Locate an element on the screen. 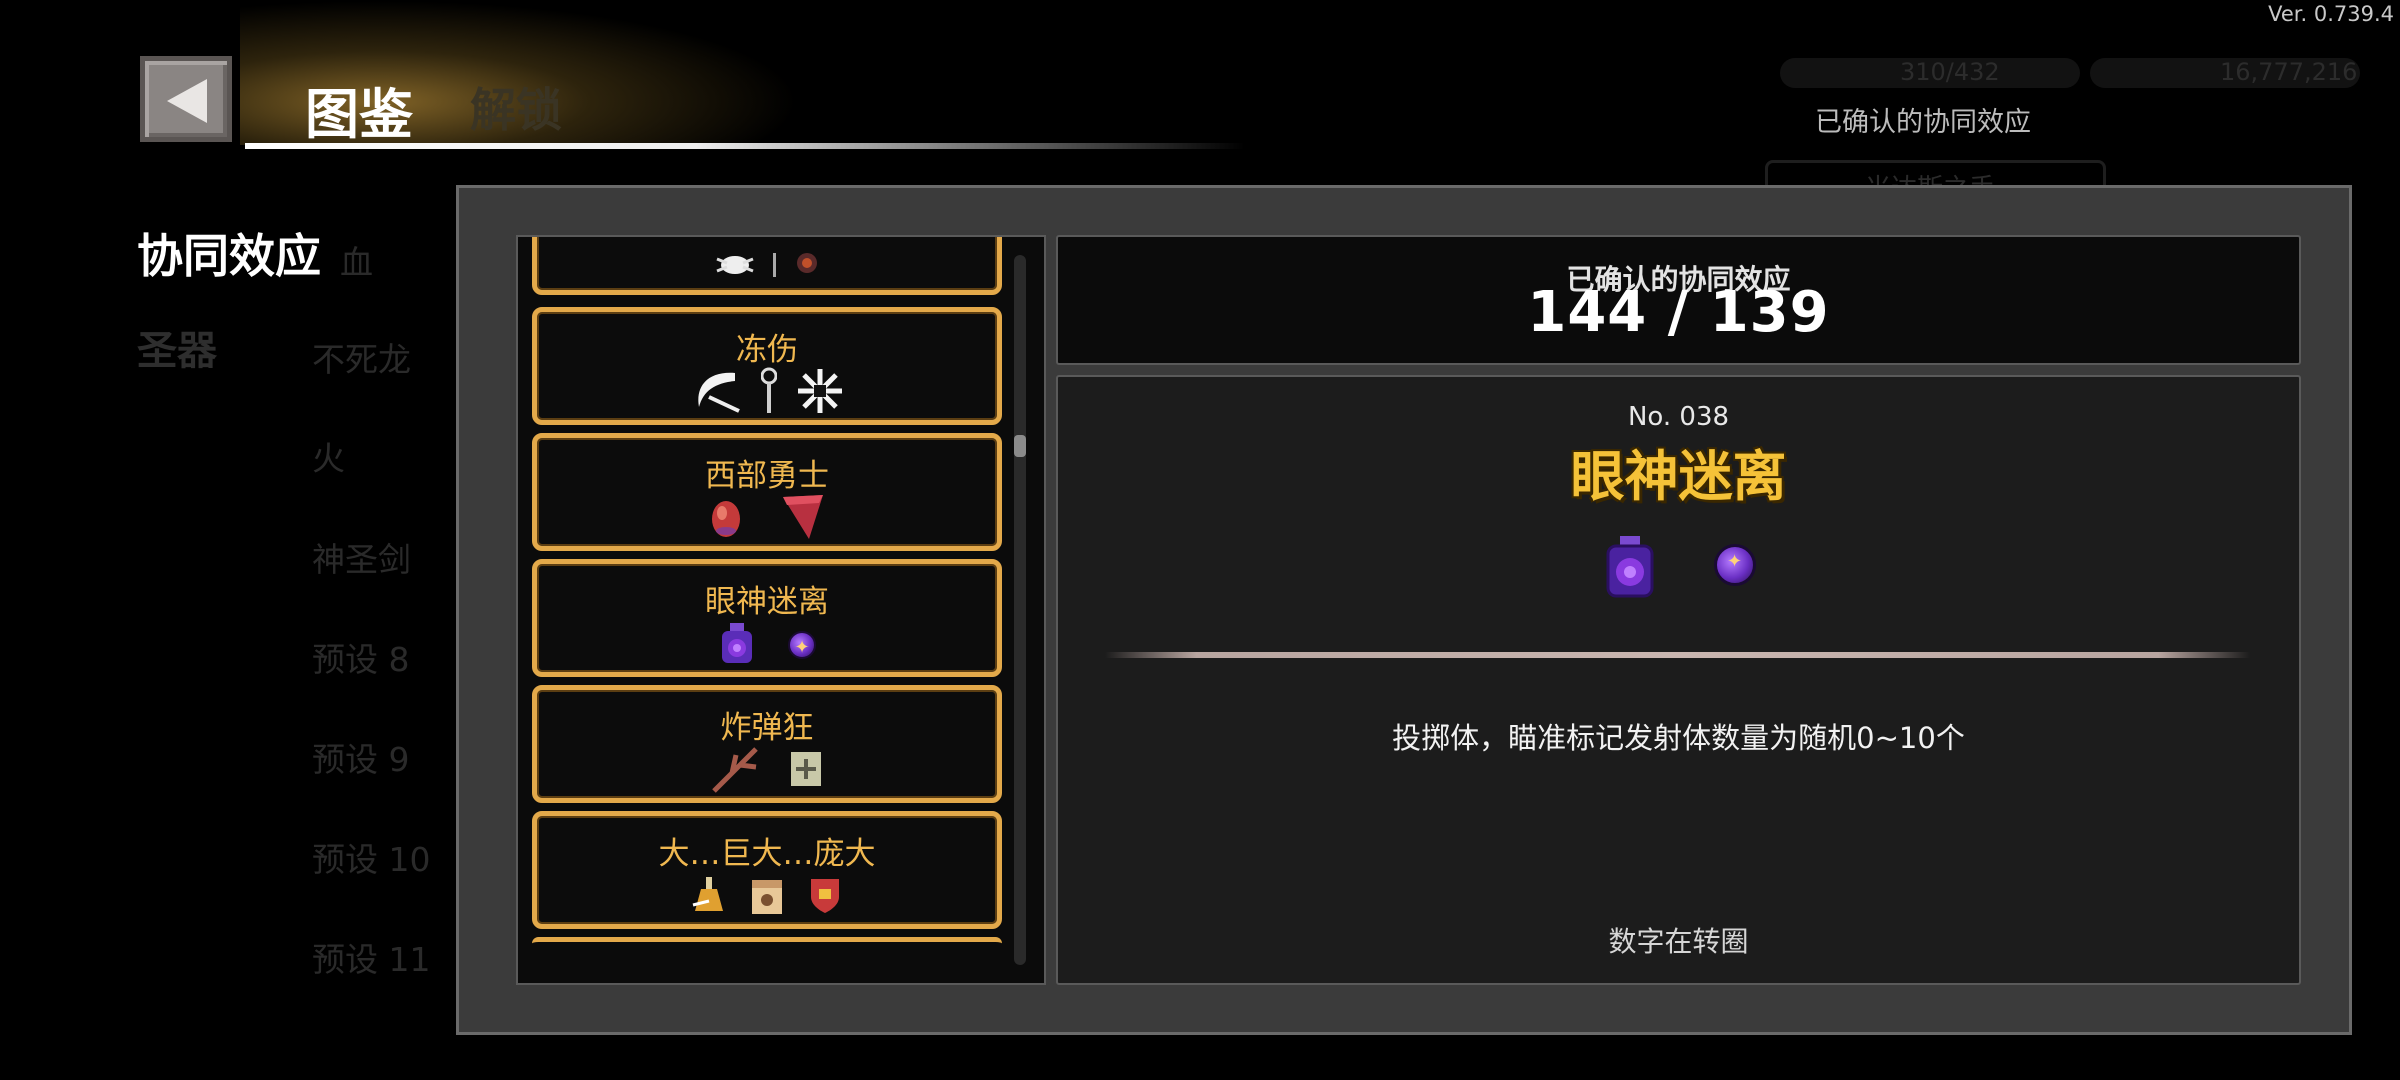 This screenshot has width=2400, height=1080. paper-bag-icon is located at coordinates (767, 897).